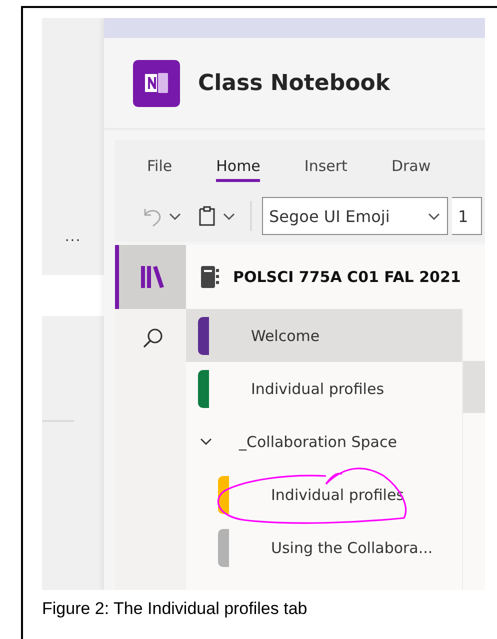 This screenshot has width=497, height=639. Describe the element at coordinates (210, 277) in the screenshot. I see `notebook-icon` at that location.